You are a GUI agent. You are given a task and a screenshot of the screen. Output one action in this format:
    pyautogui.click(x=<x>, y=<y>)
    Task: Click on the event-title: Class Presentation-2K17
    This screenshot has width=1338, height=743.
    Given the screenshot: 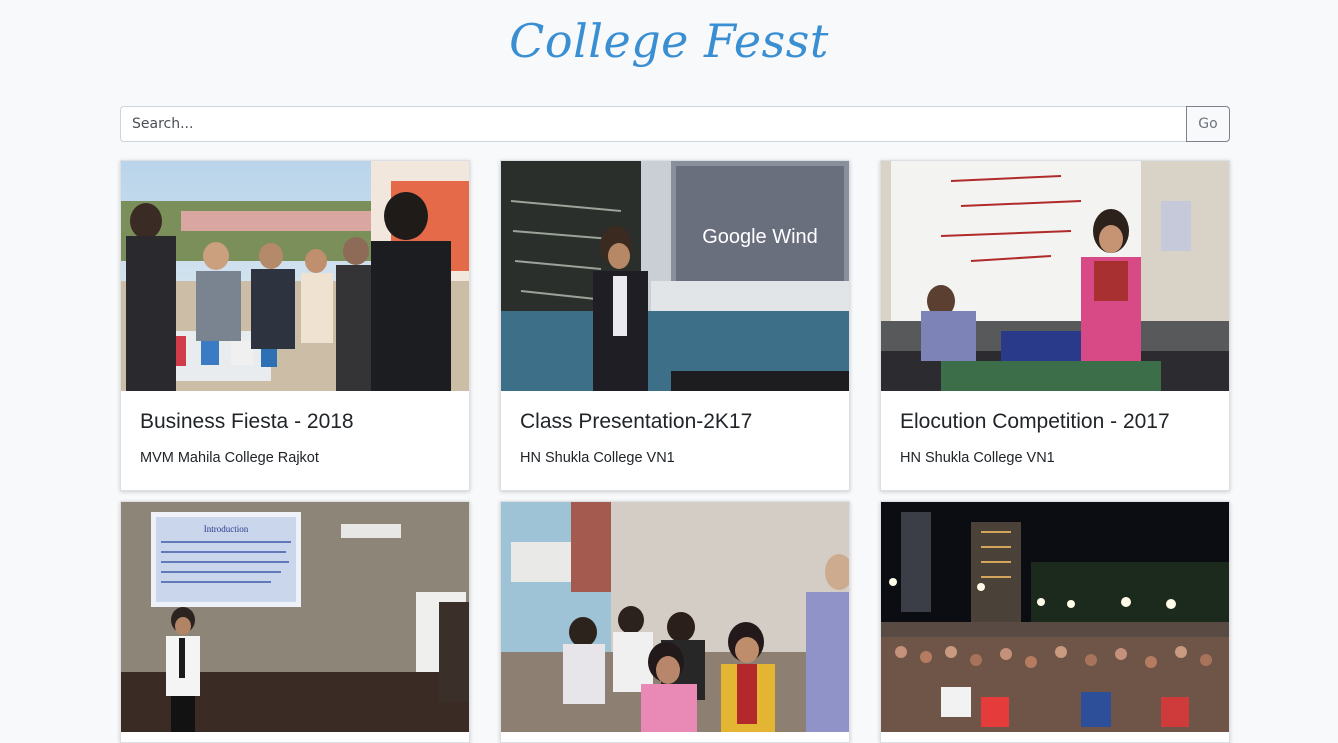 What is the action you would take?
    pyautogui.click(x=636, y=422)
    